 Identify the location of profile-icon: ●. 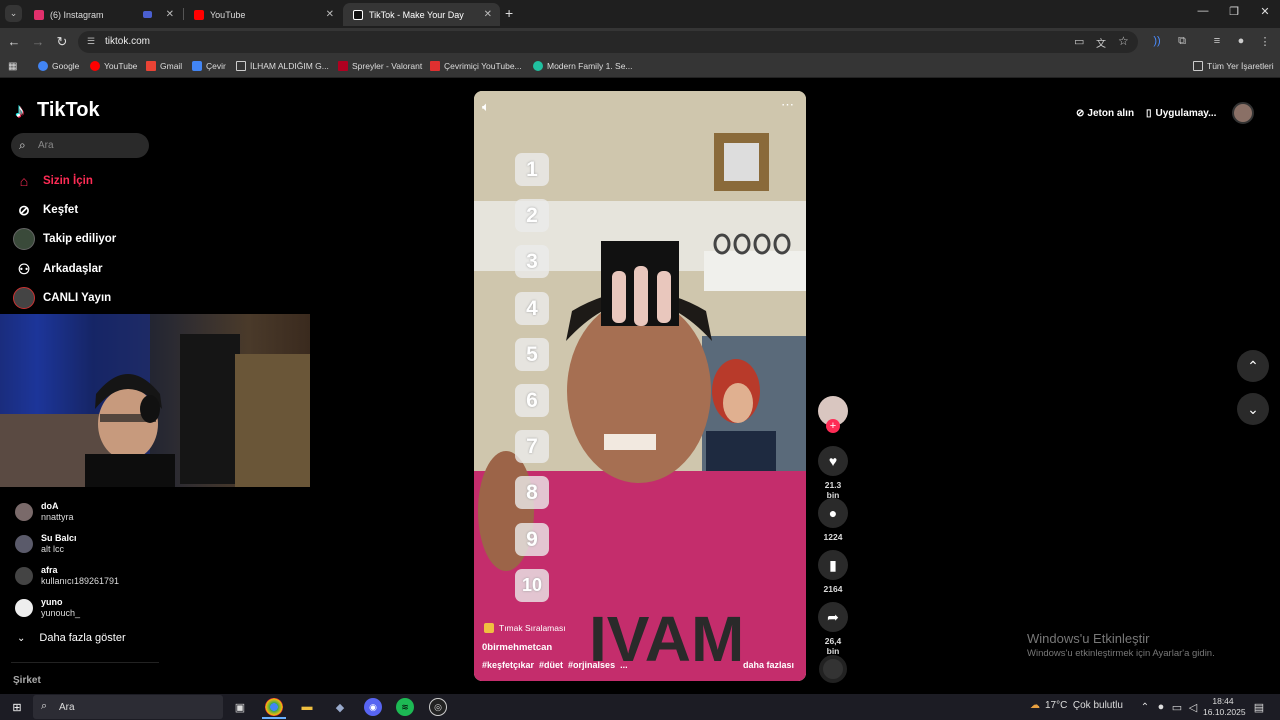
(1241, 41).